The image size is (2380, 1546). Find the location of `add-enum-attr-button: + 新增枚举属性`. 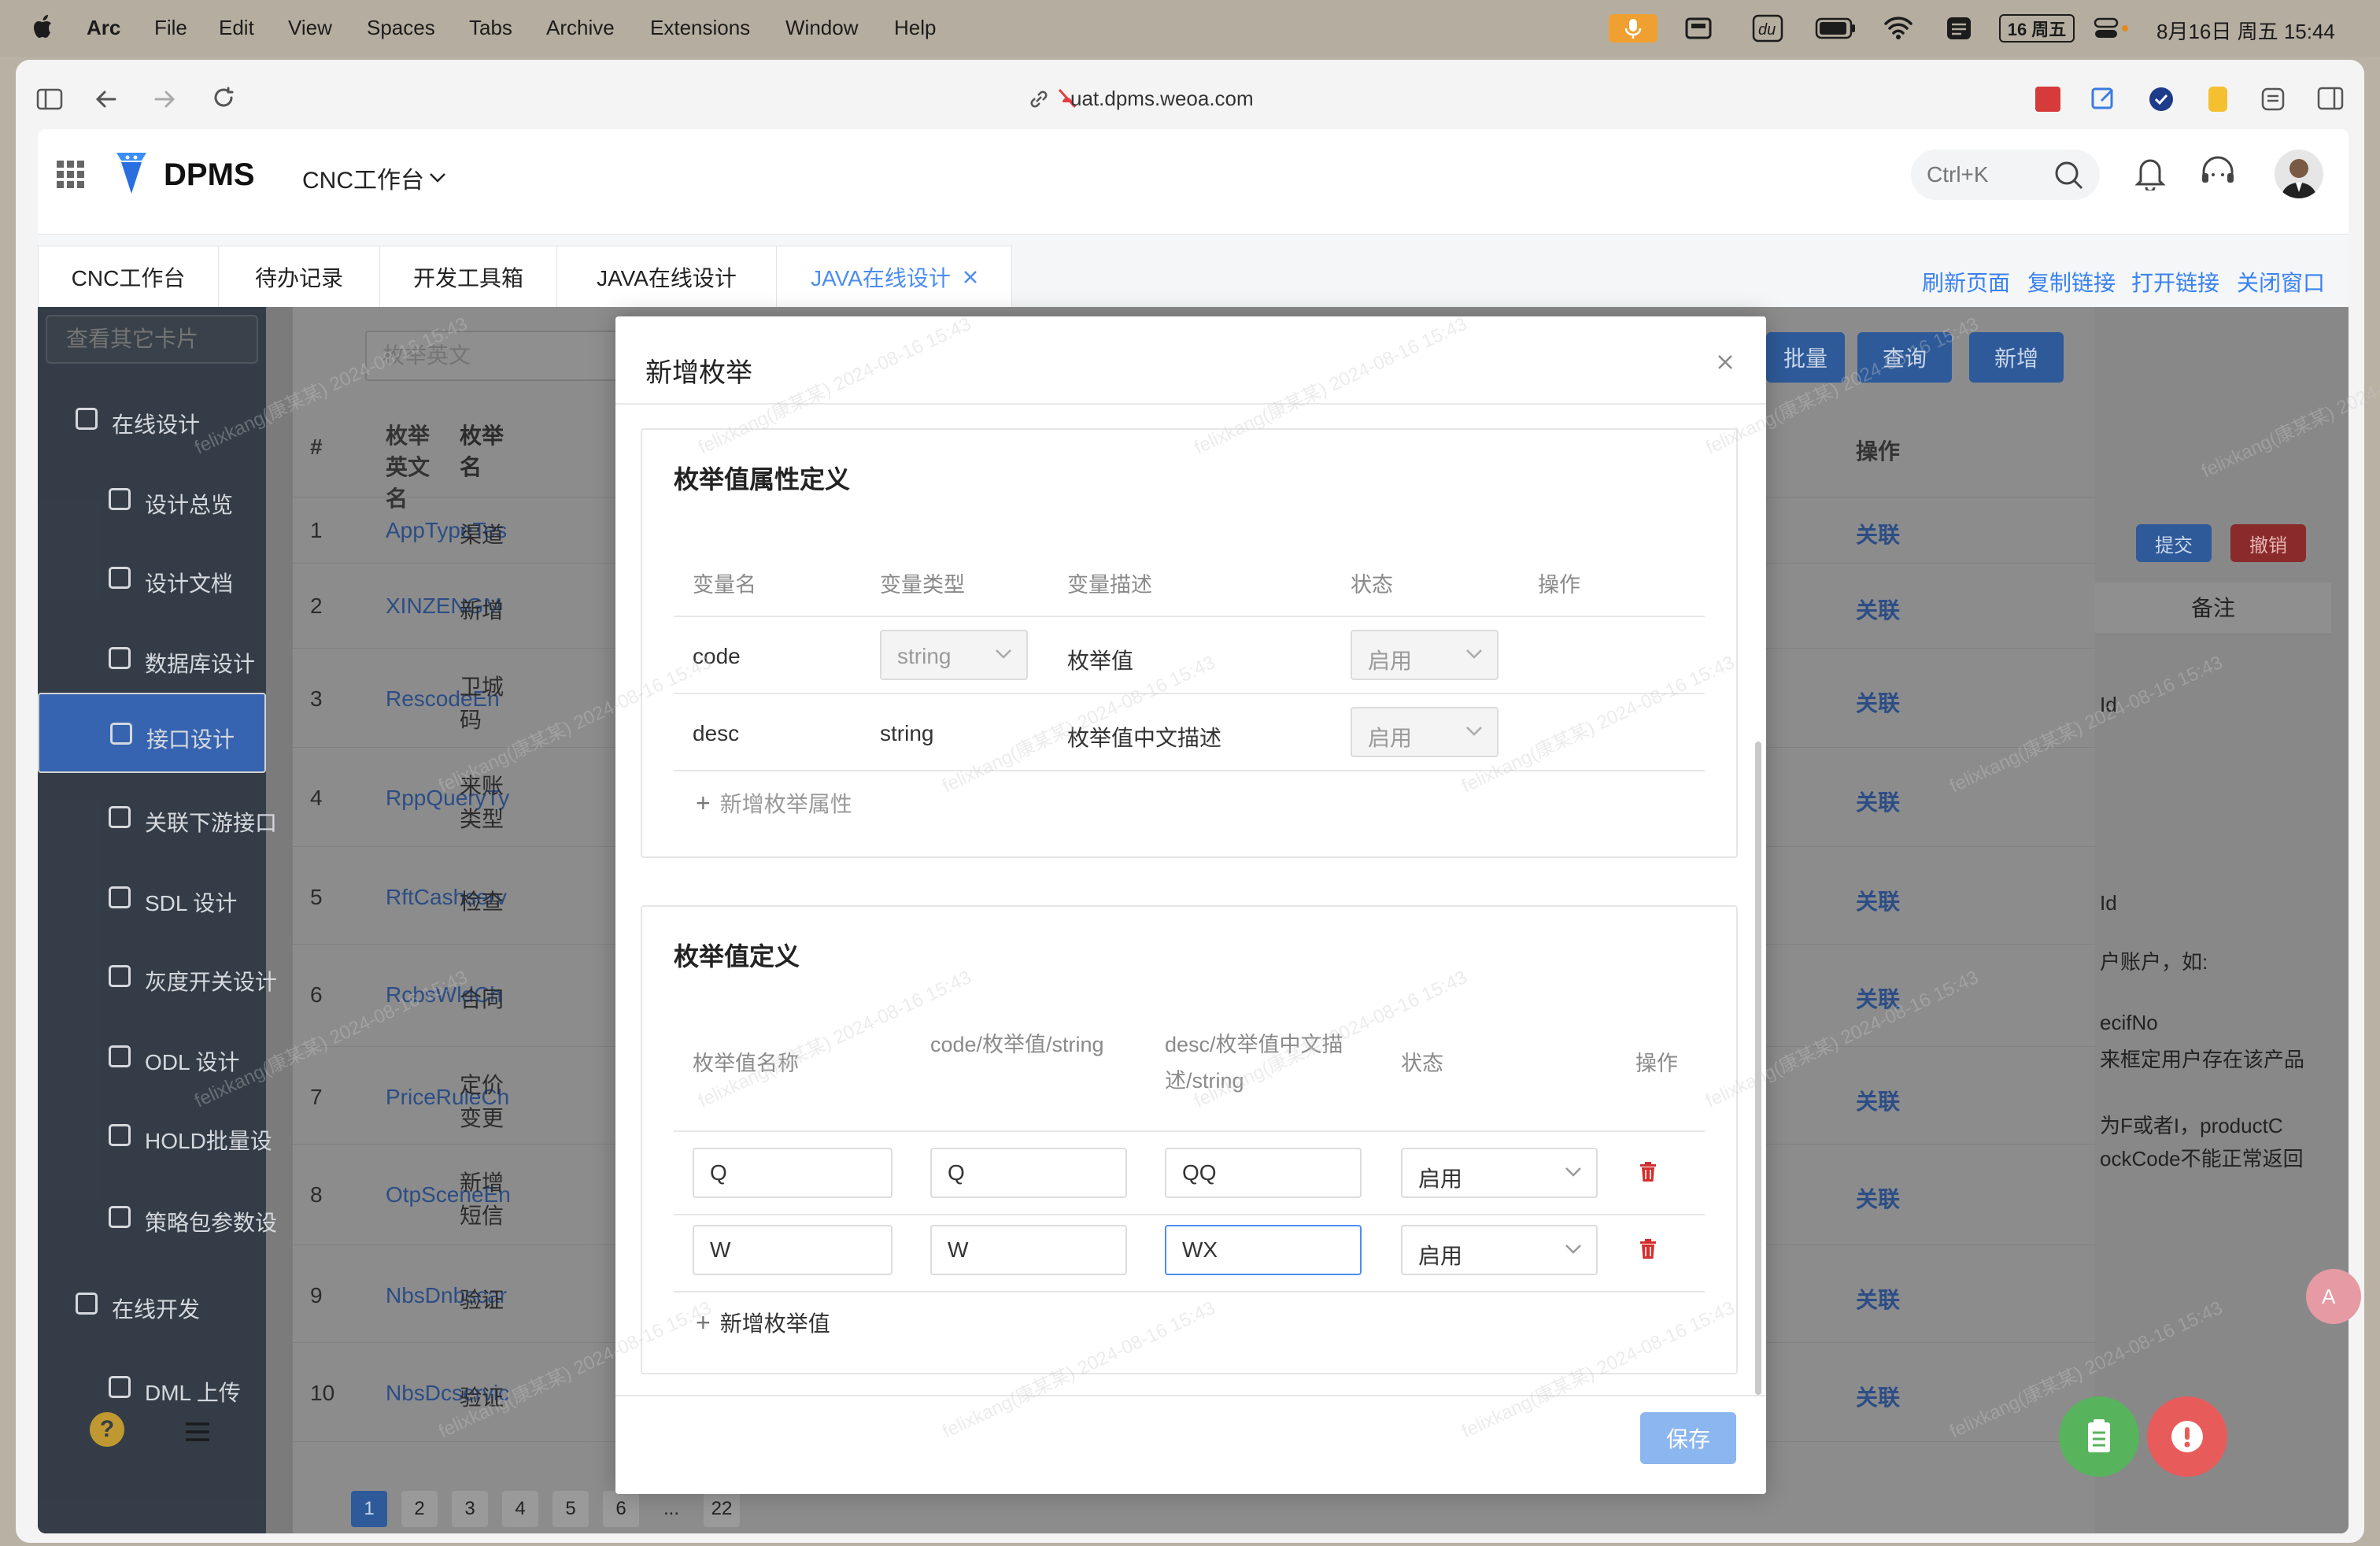

add-enum-attr-button: + 新增枚举属性 is located at coordinates (774, 803).